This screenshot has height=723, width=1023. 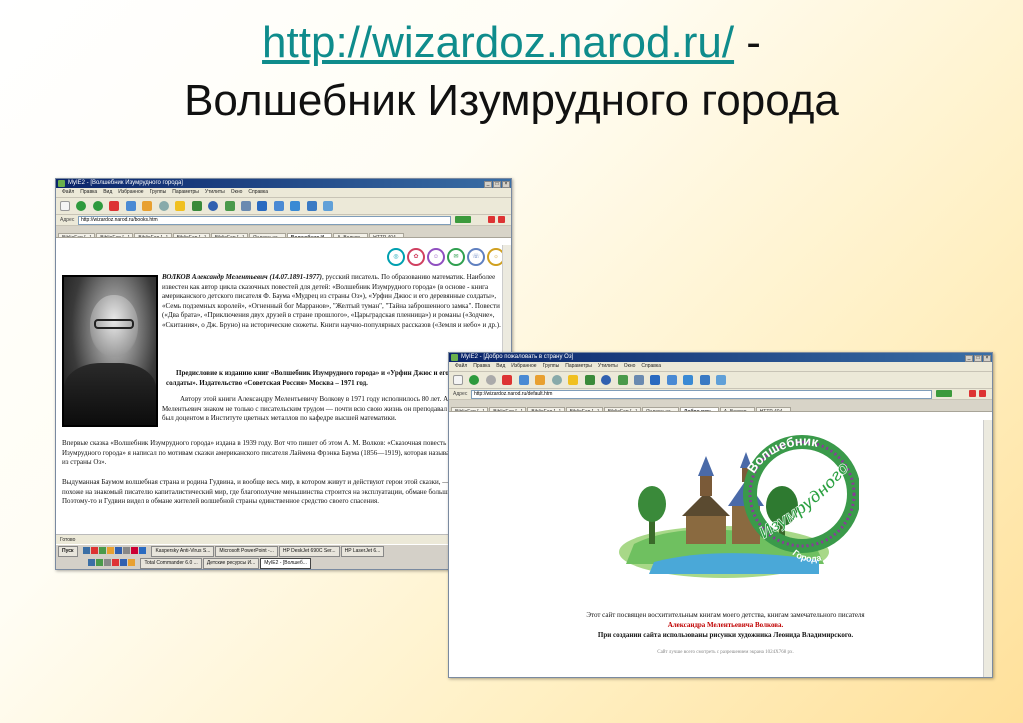 I want to click on cascade-icon, so click(x=311, y=206).